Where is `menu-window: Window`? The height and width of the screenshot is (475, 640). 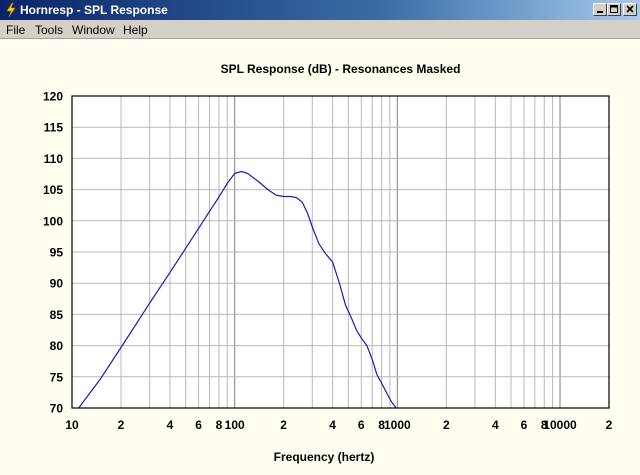 menu-window: Window is located at coordinates (93, 30).